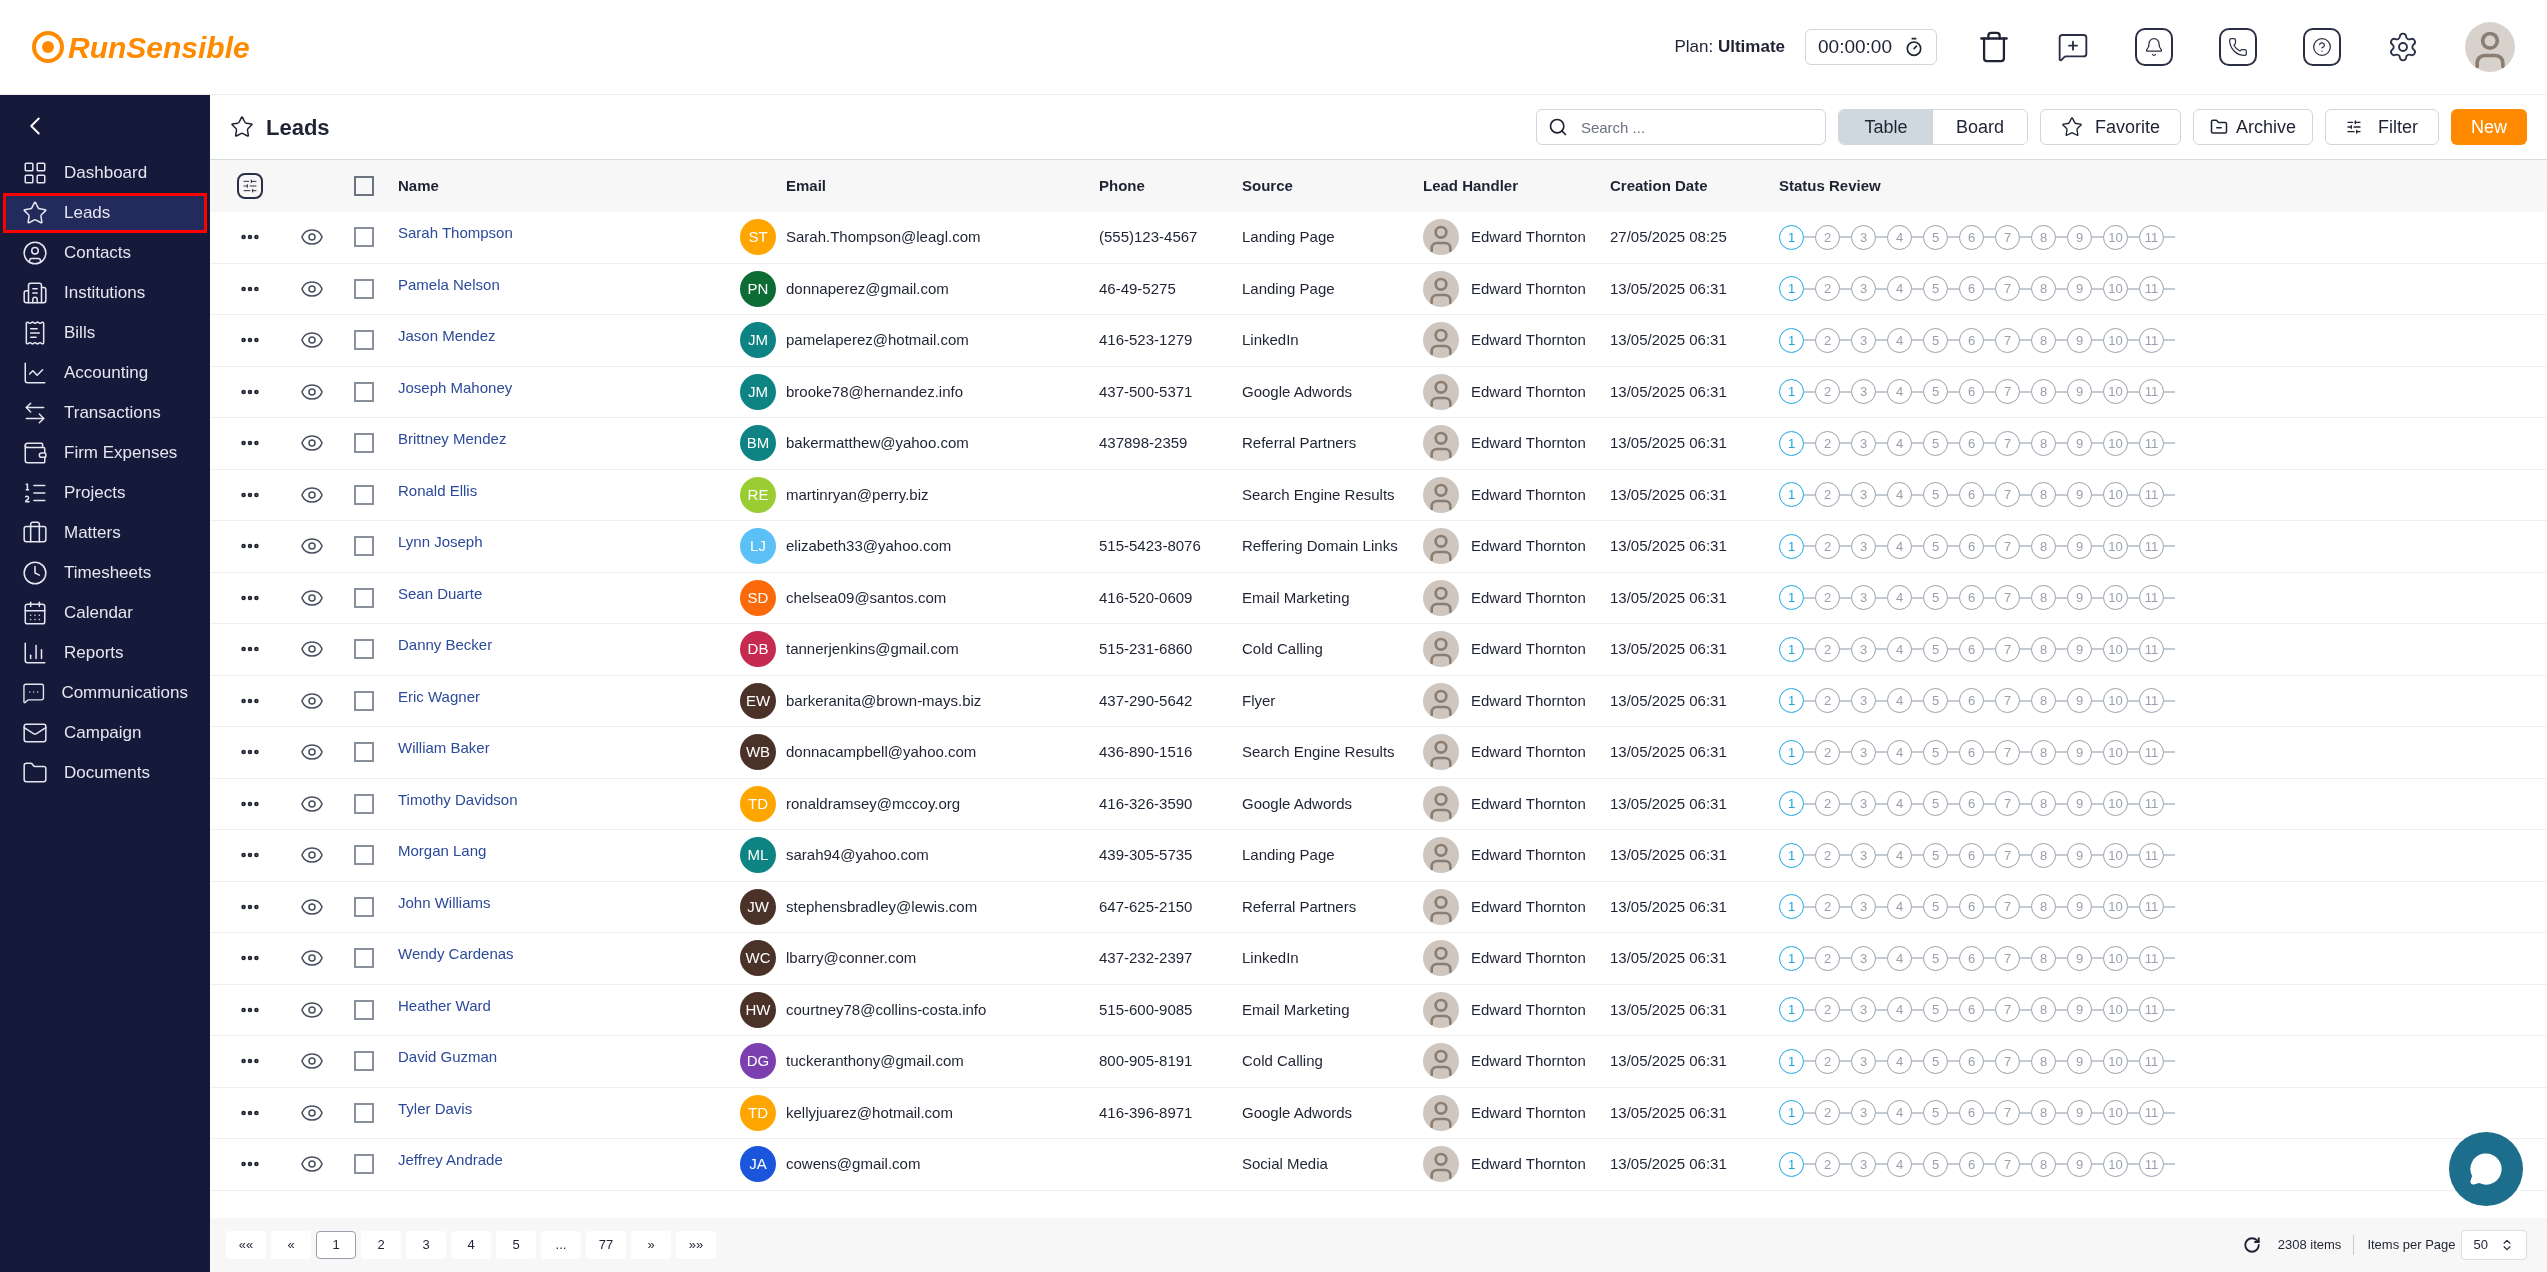 This screenshot has height=1272, width=2547. I want to click on sidebar-item: Documents, so click(105, 773).